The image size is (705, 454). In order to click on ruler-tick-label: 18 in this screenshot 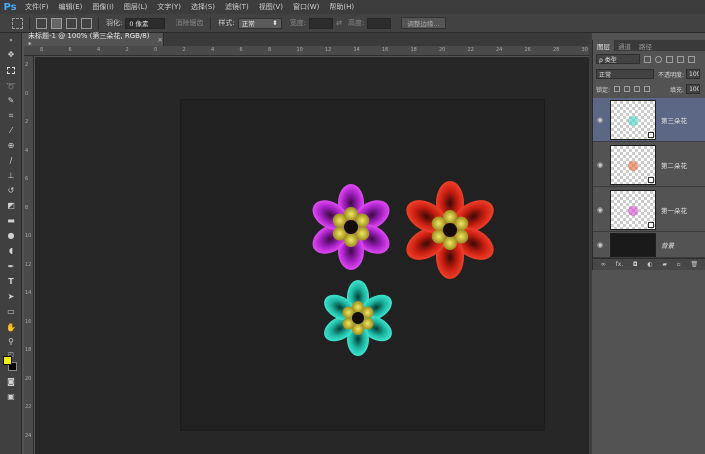, I will do `click(413, 50)`.